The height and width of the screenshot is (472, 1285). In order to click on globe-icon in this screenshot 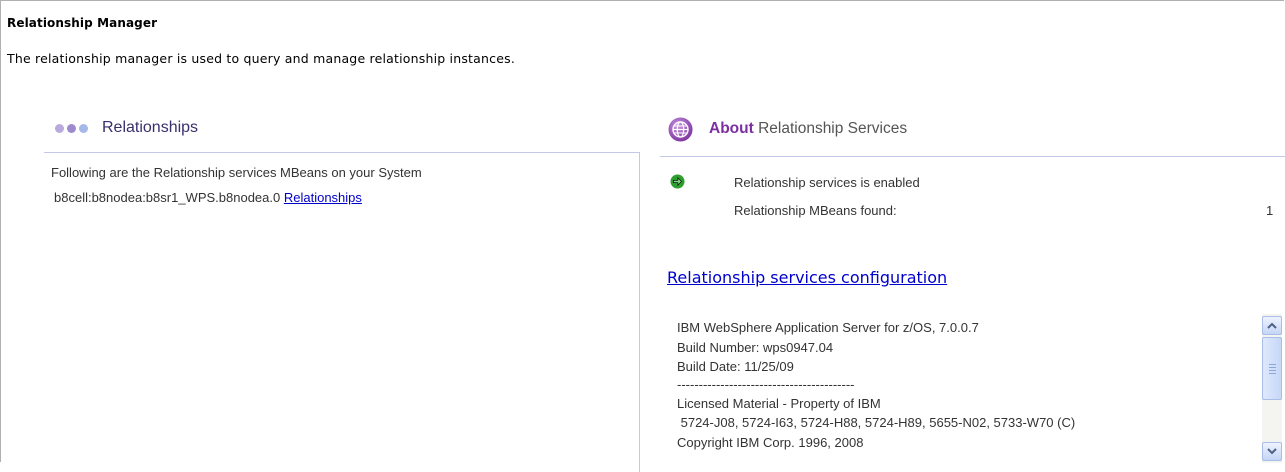, I will do `click(680, 129)`.